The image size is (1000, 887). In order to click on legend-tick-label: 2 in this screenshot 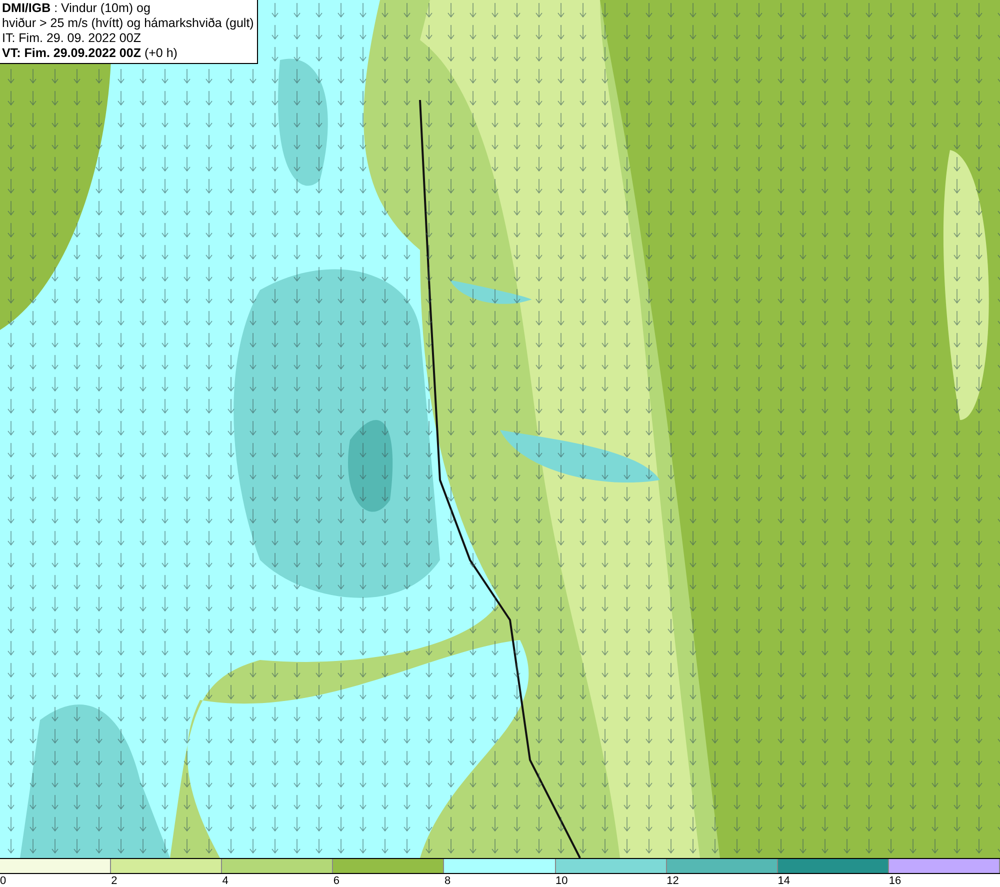, I will do `click(114, 880)`.